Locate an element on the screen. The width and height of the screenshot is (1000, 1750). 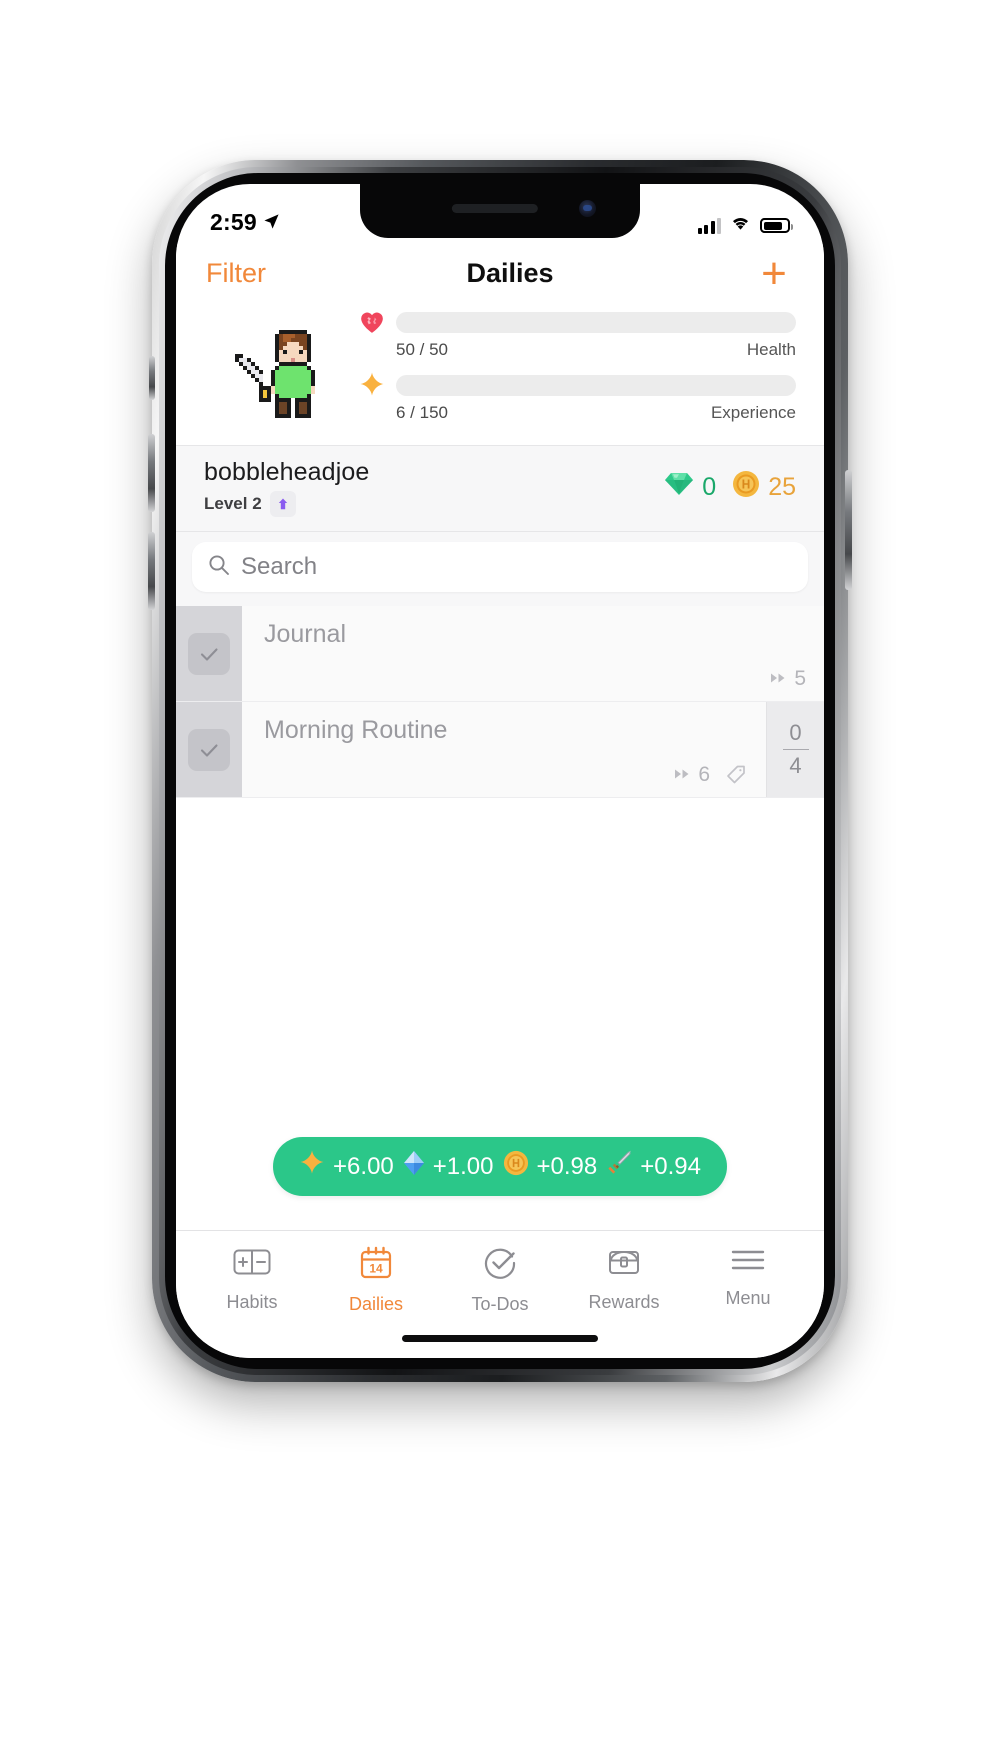
level-row: Level 2 is located at coordinates (286, 504).